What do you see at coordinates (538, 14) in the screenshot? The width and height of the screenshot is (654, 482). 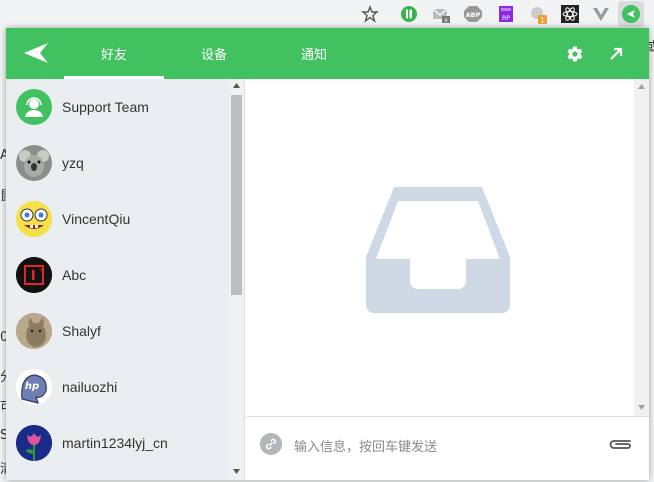 I see `notification-extension-icon: 1` at bounding box center [538, 14].